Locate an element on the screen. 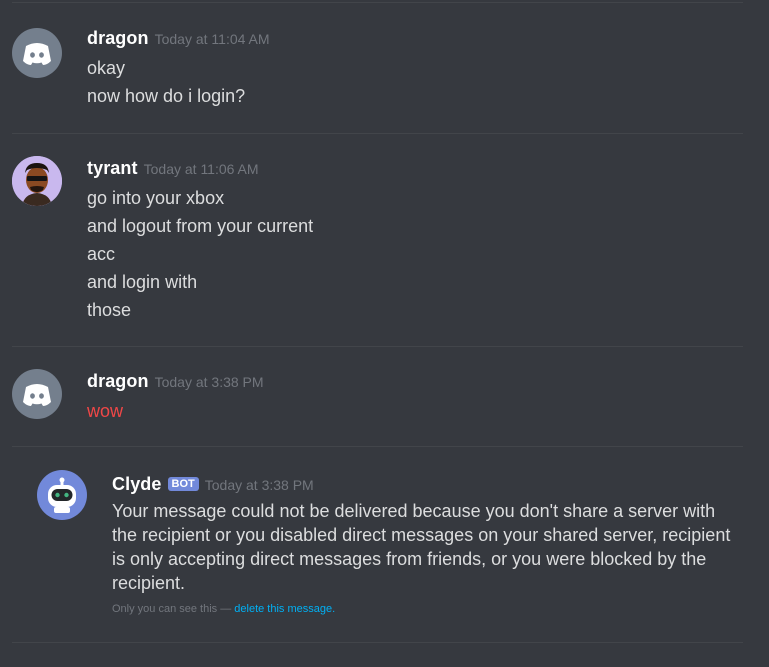 The width and height of the screenshot is (769, 667). timestamp: Today at 11:06 AM is located at coordinates (201, 169).